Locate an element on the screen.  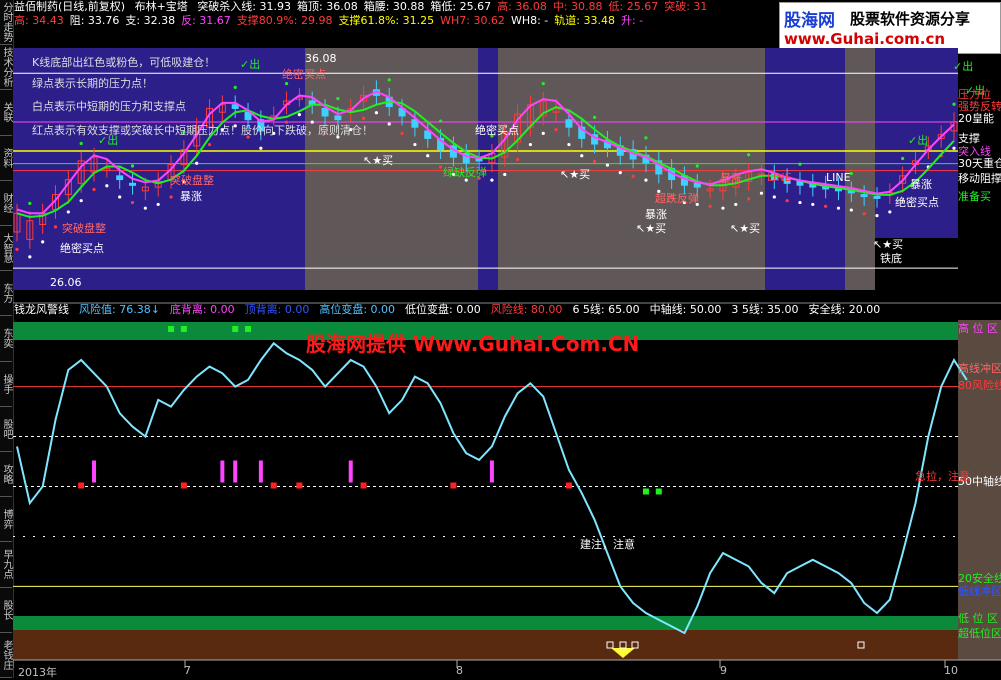
lower-header-value: 低位变盘: 0.00 is located at coordinates (443, 309).